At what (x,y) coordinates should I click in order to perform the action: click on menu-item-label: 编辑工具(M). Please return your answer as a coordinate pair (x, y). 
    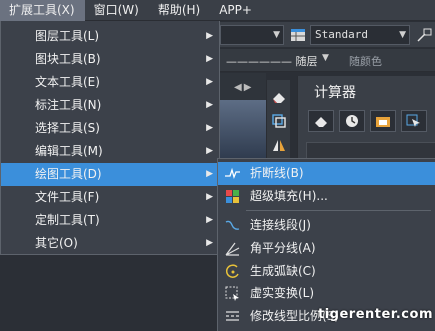
    Looking at the image, I should click on (69, 151).